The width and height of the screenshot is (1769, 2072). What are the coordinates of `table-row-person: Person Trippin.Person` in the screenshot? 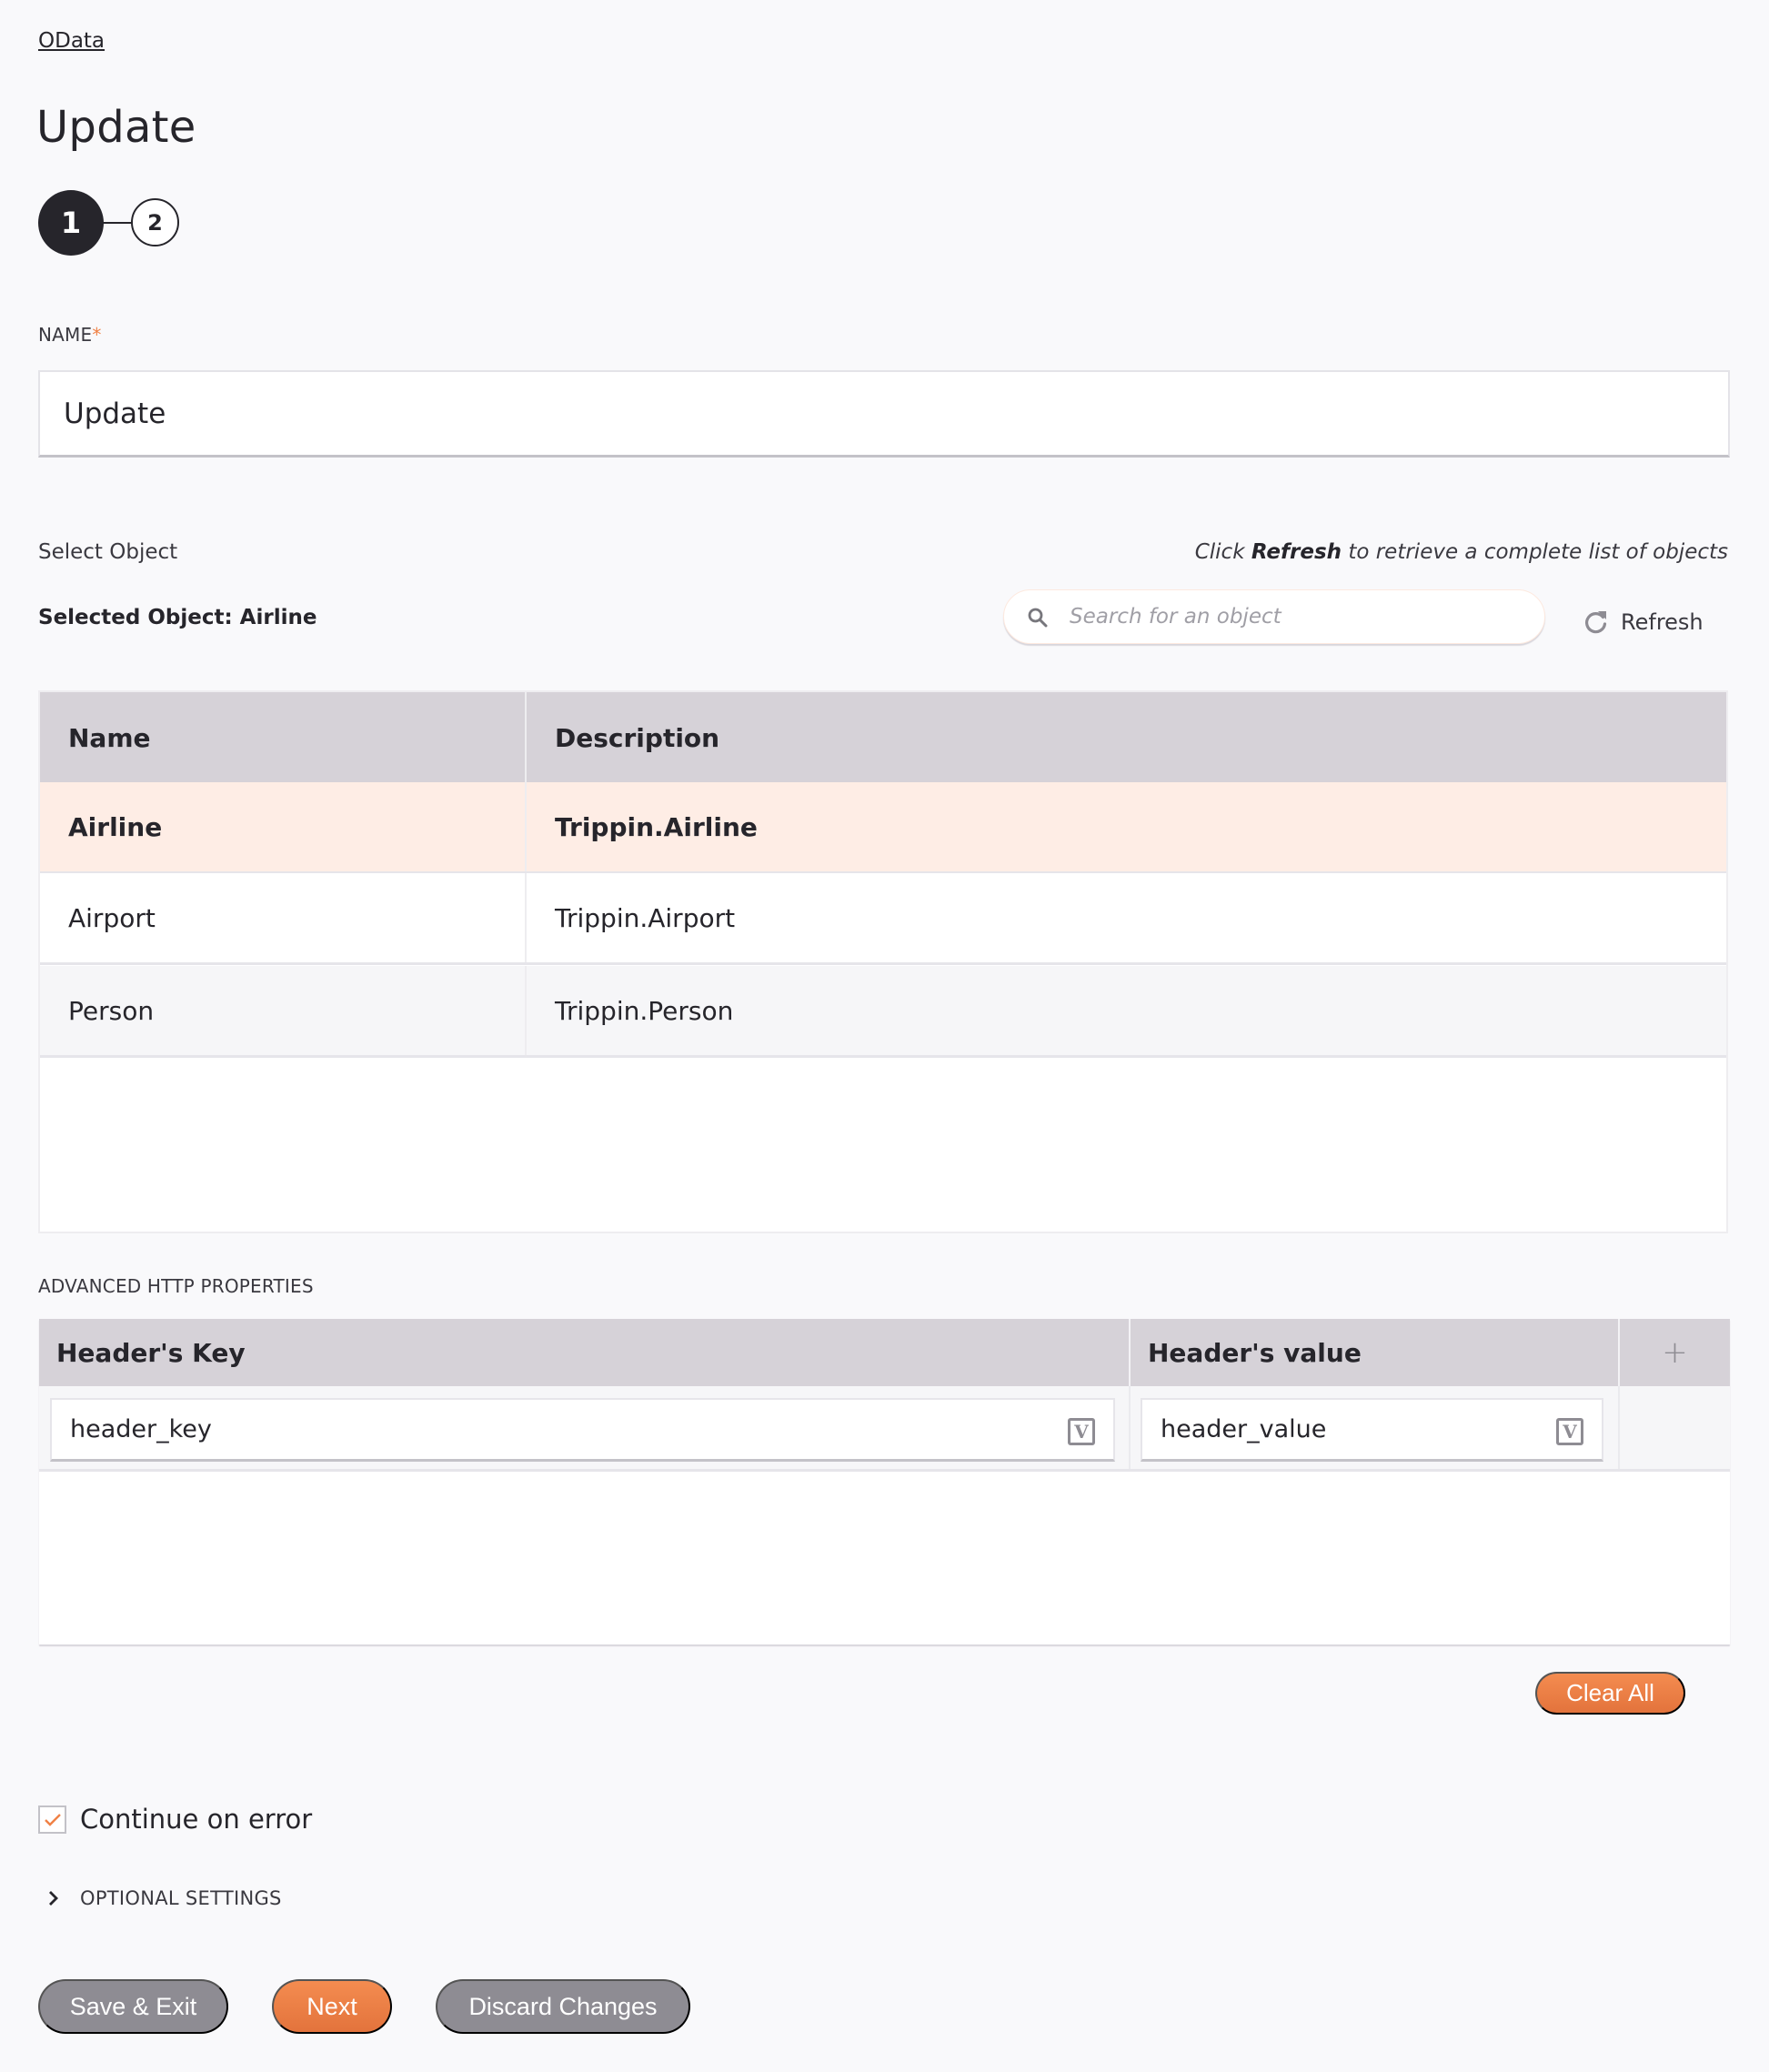 It's located at (883, 1012).